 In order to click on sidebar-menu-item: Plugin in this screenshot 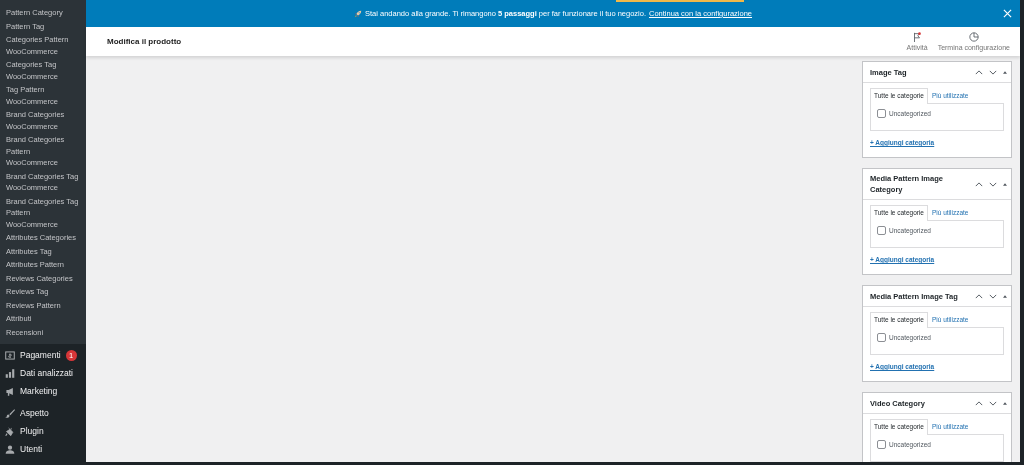, I will do `click(32, 431)`.